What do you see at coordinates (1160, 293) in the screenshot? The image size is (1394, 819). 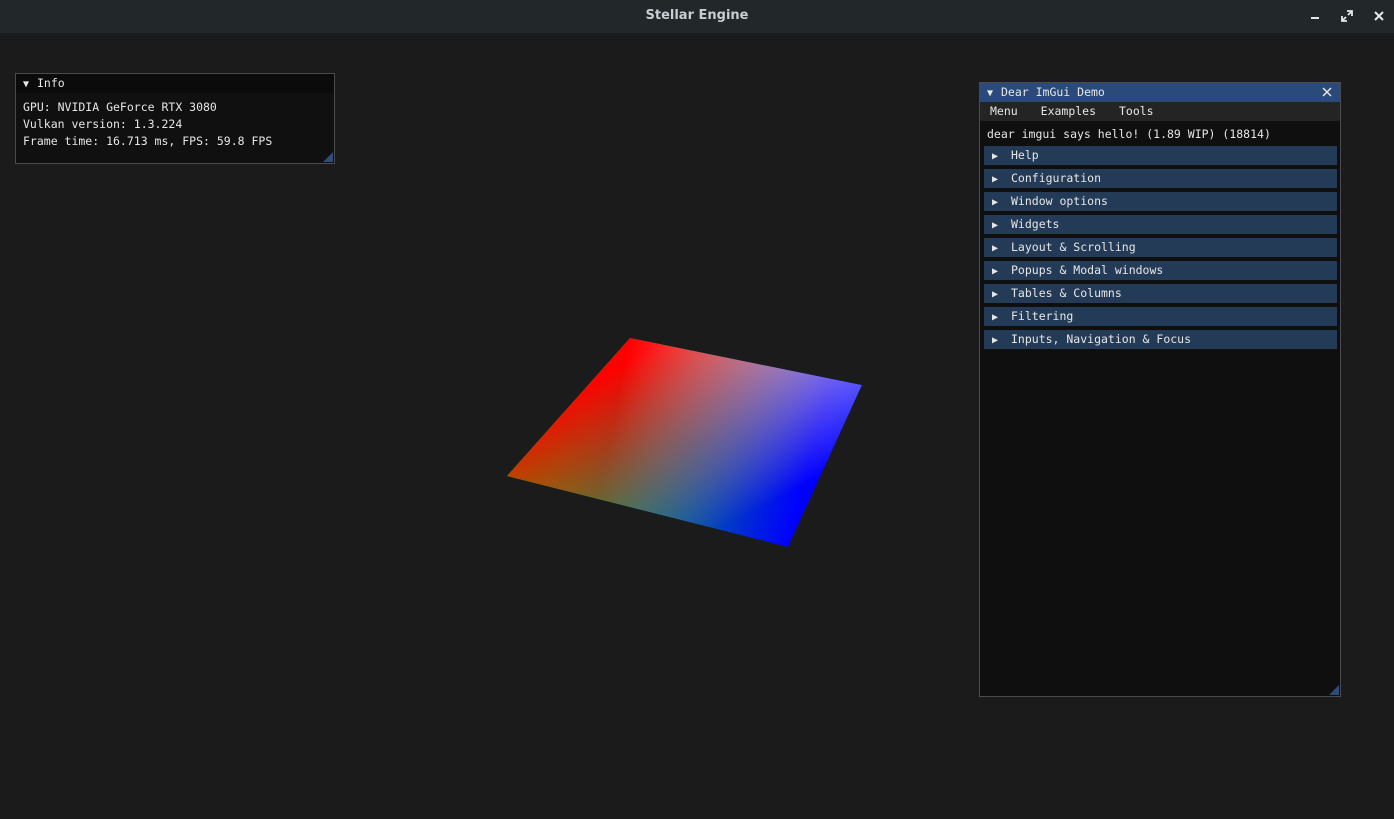 I see `section-tables-columns: ▶ Tables & Columns` at bounding box center [1160, 293].